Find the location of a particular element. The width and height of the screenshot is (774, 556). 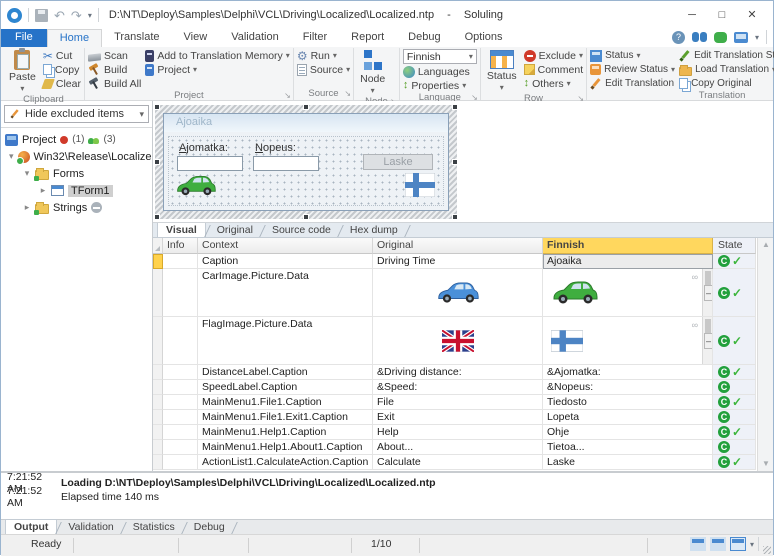

run-button: ⚙ Run ▾ is located at coordinates (323, 55).